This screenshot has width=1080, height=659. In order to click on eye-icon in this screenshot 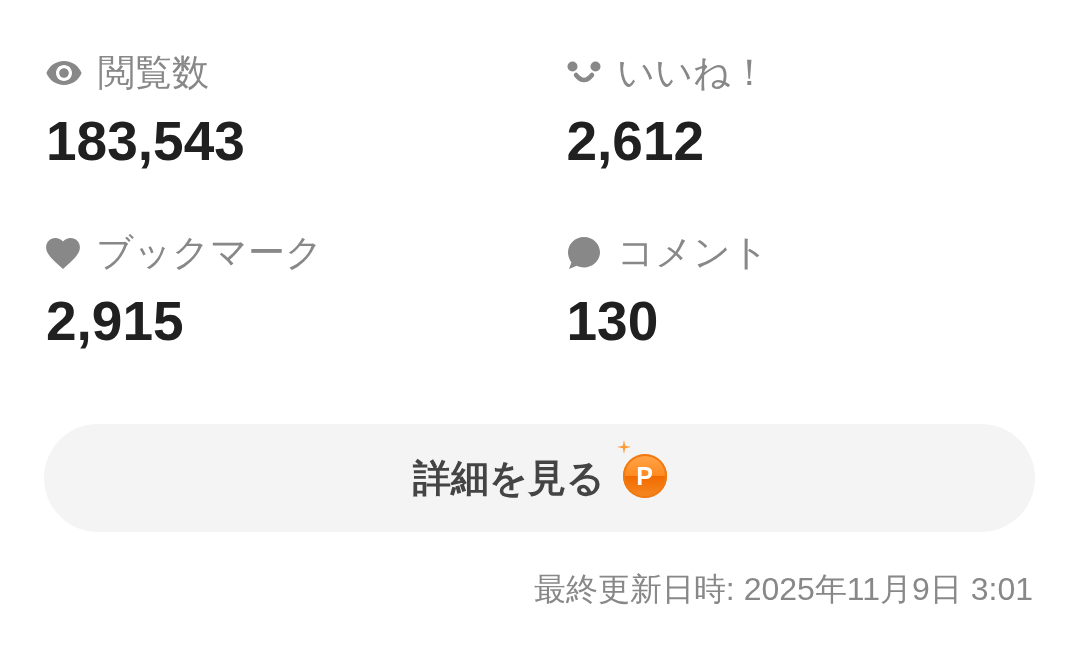, I will do `click(64, 73)`.